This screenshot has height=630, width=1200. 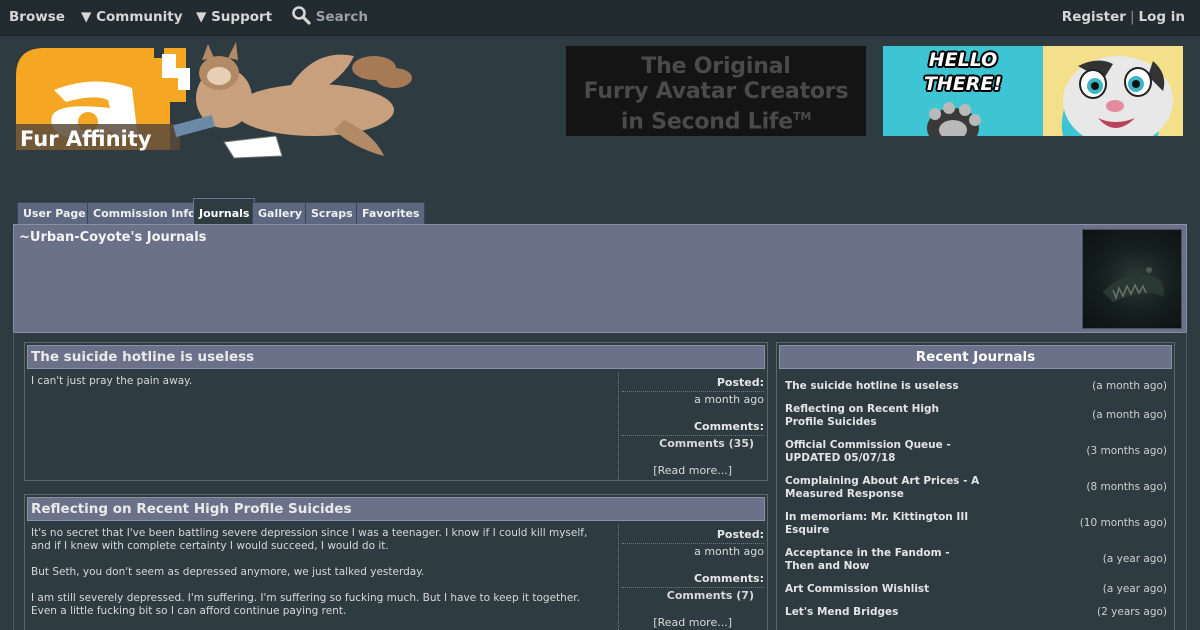 I want to click on logo-text: Fur Affinity, so click(x=86, y=139).